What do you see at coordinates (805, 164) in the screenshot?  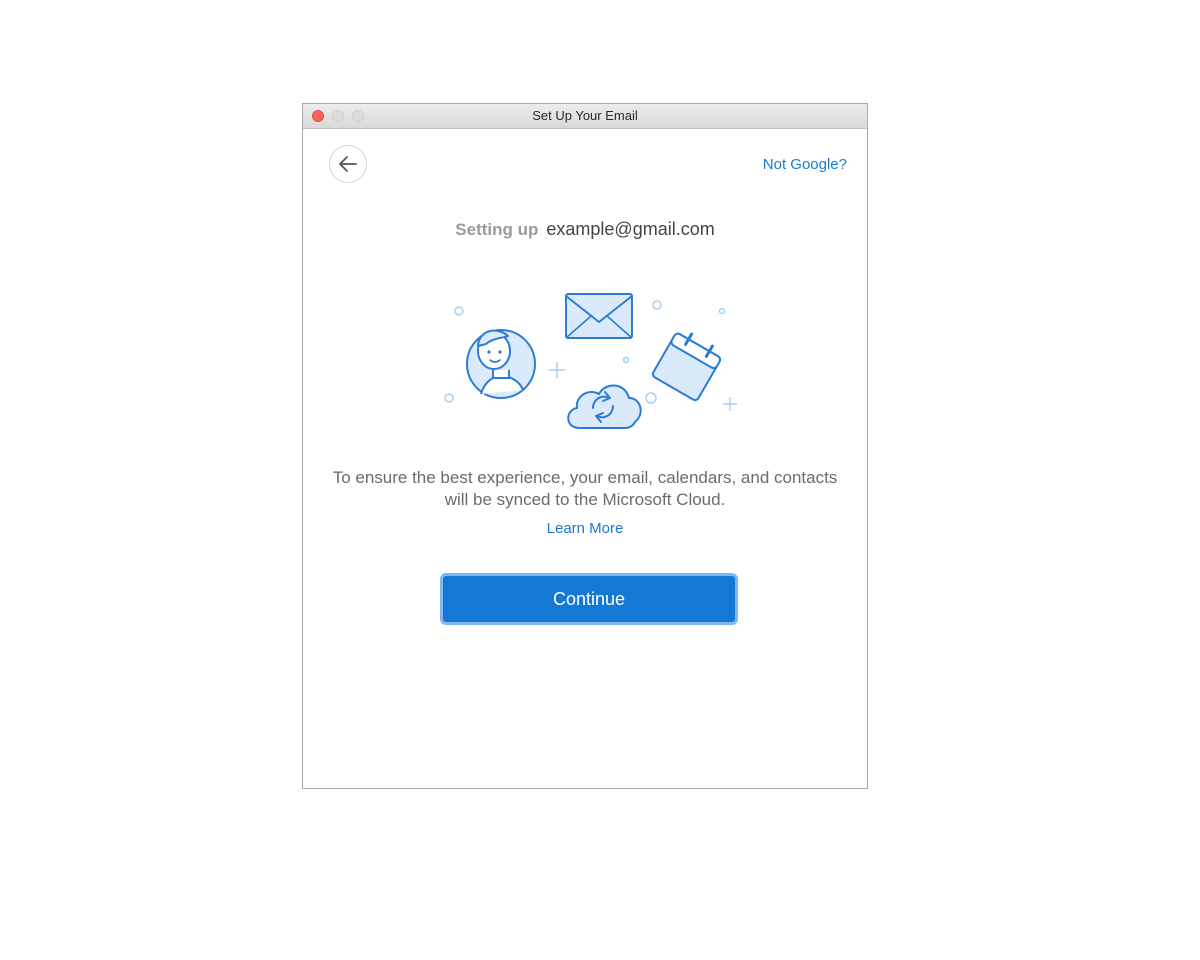 I see `not-google-link: Not Google?` at bounding box center [805, 164].